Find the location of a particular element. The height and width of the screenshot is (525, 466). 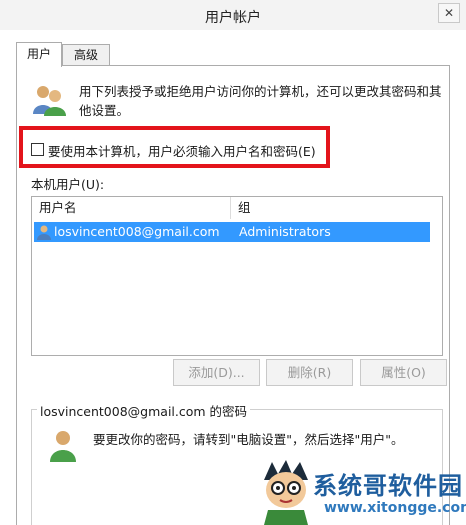

title-bar: 用户帐户 ✕ is located at coordinates (233, 15).